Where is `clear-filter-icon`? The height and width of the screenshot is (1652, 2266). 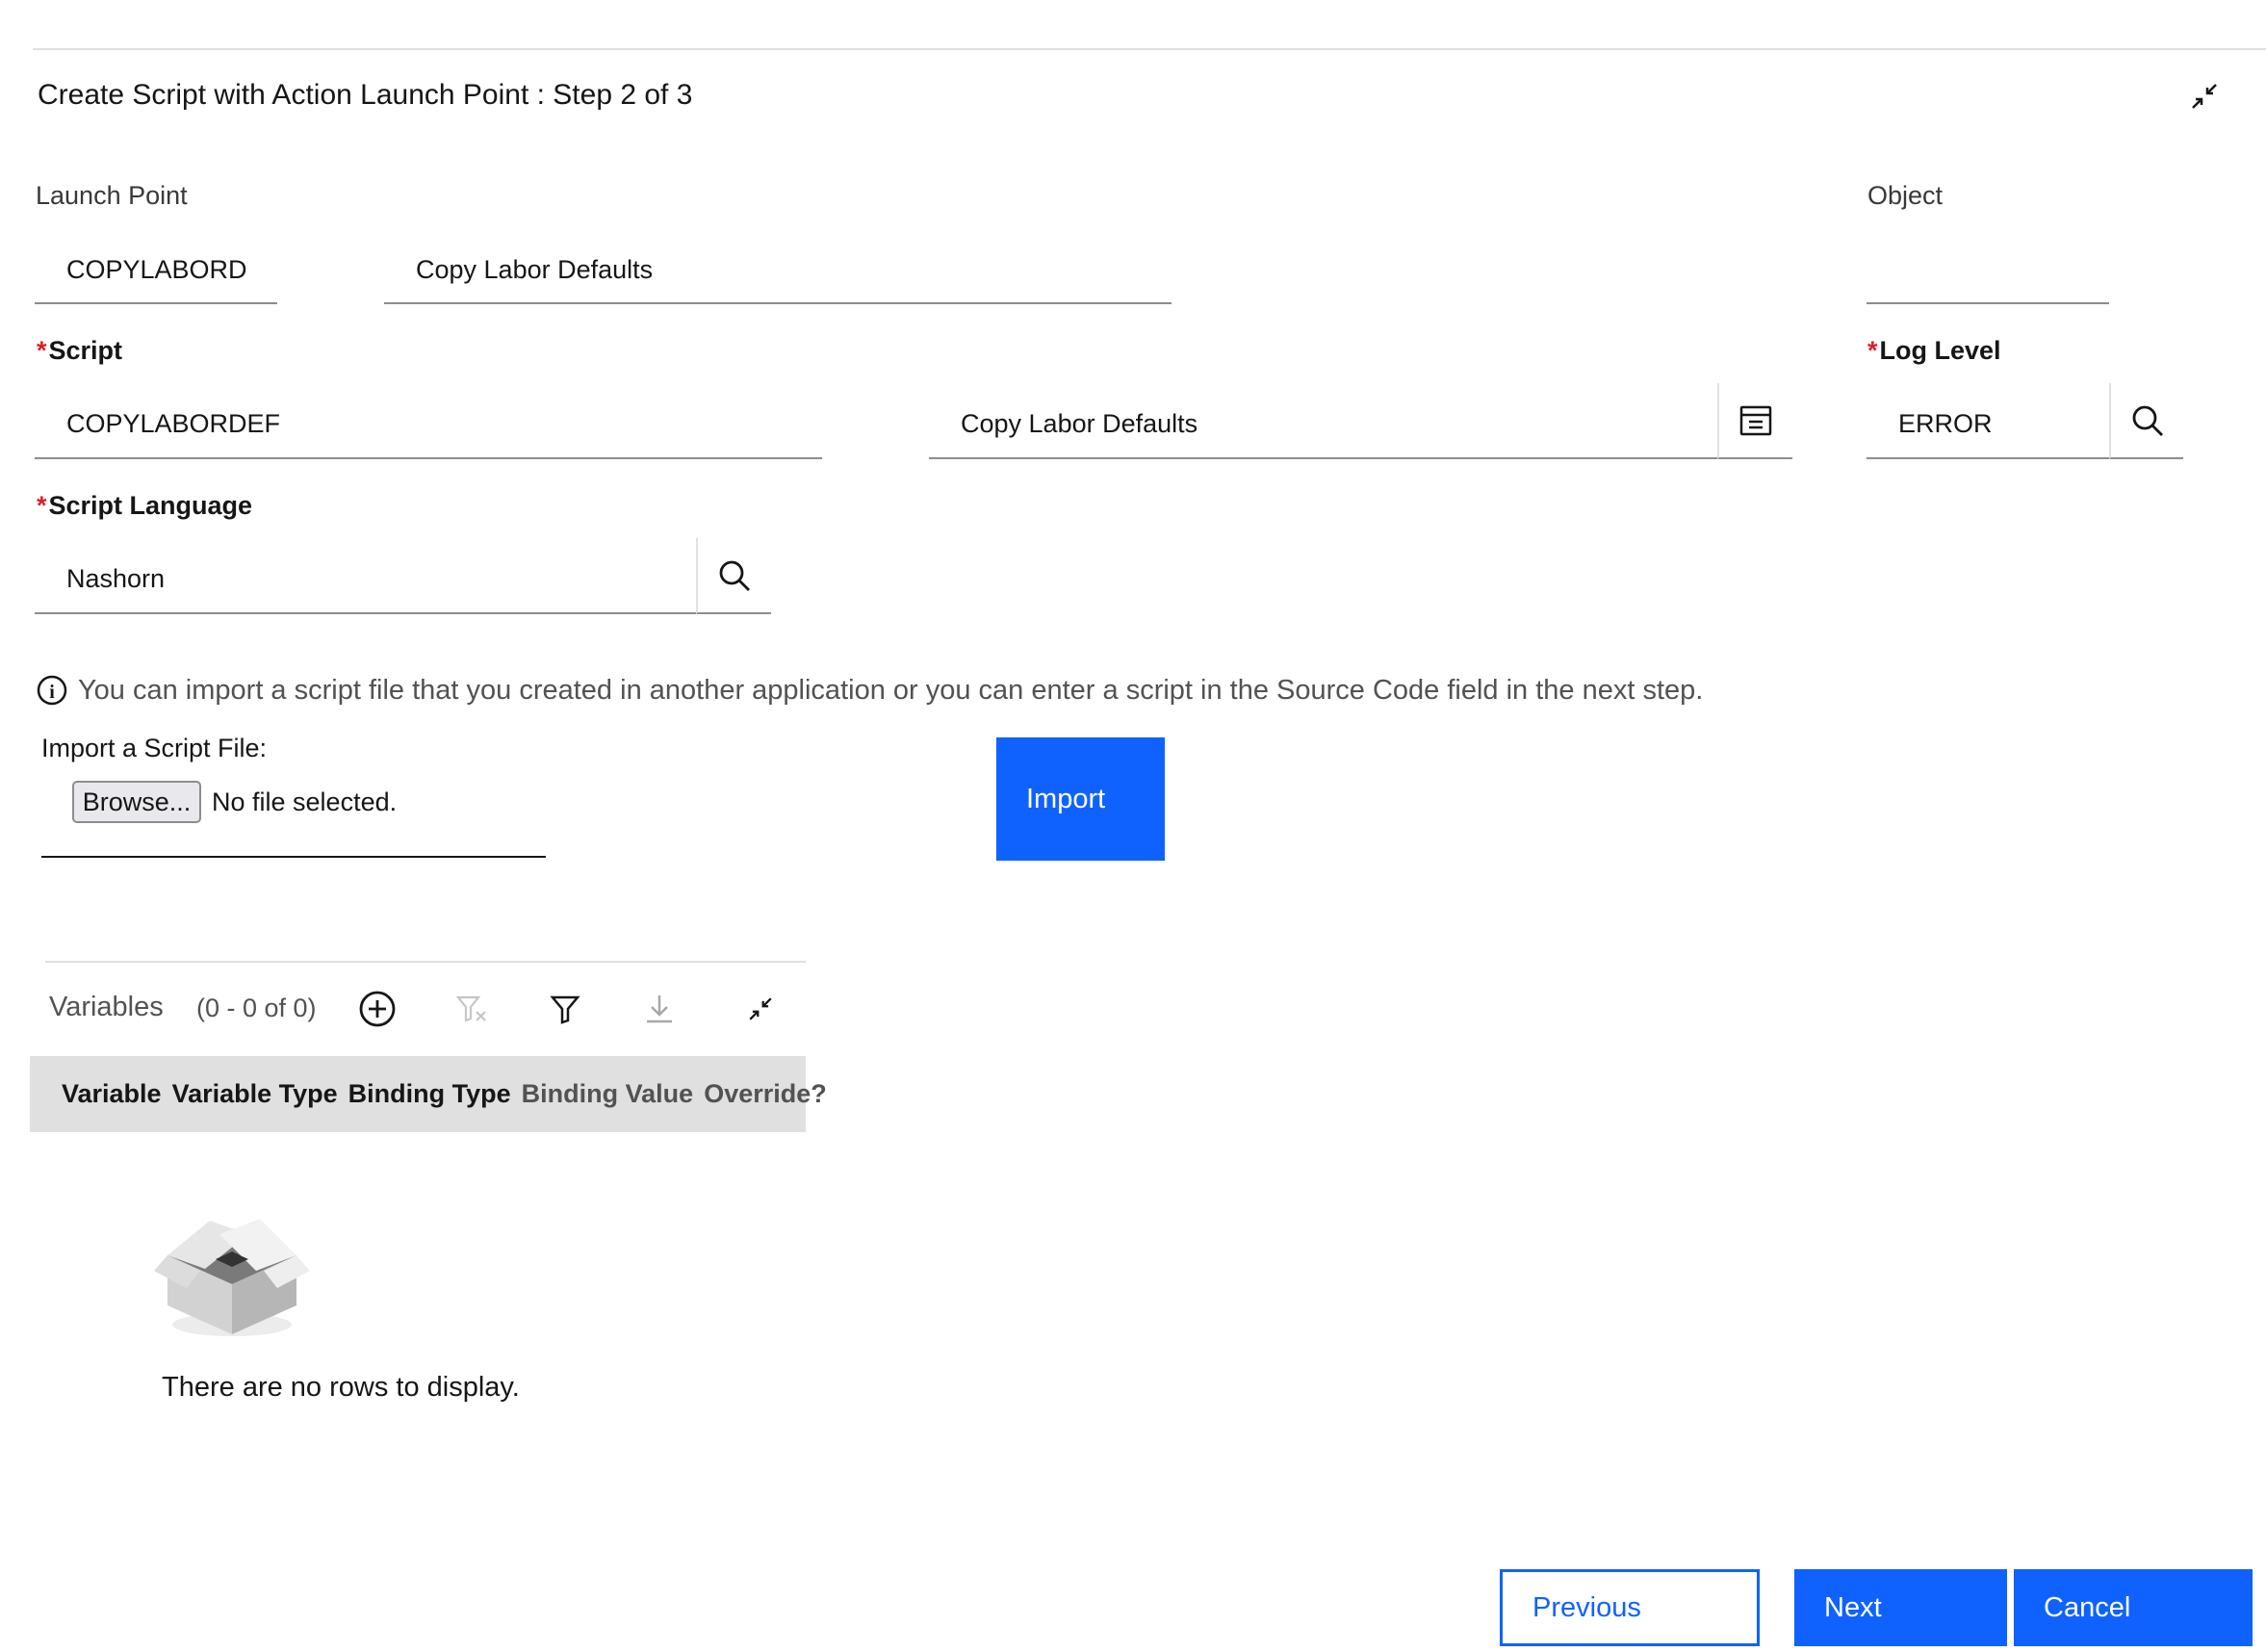
clear-filter-icon is located at coordinates (472, 1009).